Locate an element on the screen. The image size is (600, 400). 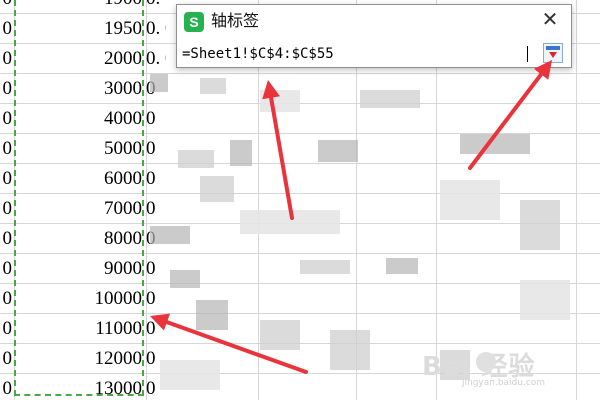
cell-col-b: 7000 is located at coordinates (78, 208).